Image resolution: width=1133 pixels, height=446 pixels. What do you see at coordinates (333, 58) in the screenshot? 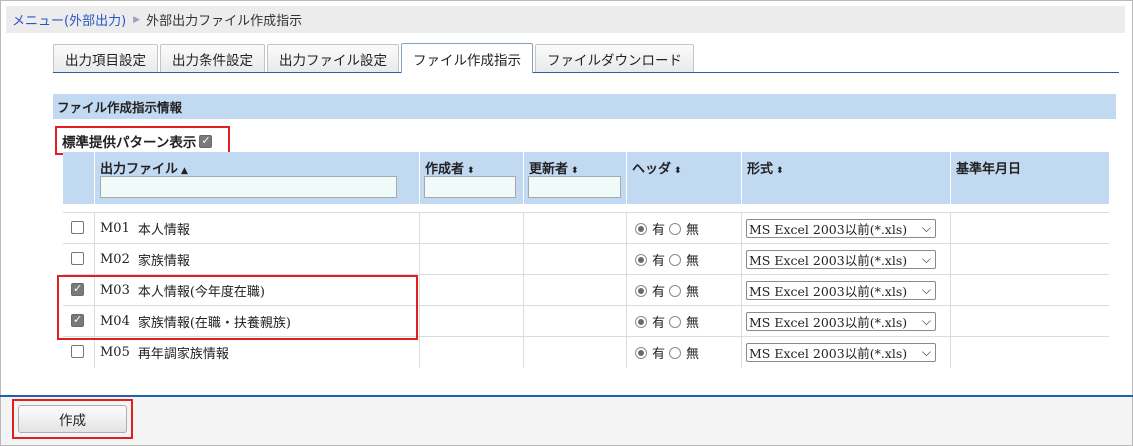
I see `tab-output-file-settings: 出力ファイル設定` at bounding box center [333, 58].